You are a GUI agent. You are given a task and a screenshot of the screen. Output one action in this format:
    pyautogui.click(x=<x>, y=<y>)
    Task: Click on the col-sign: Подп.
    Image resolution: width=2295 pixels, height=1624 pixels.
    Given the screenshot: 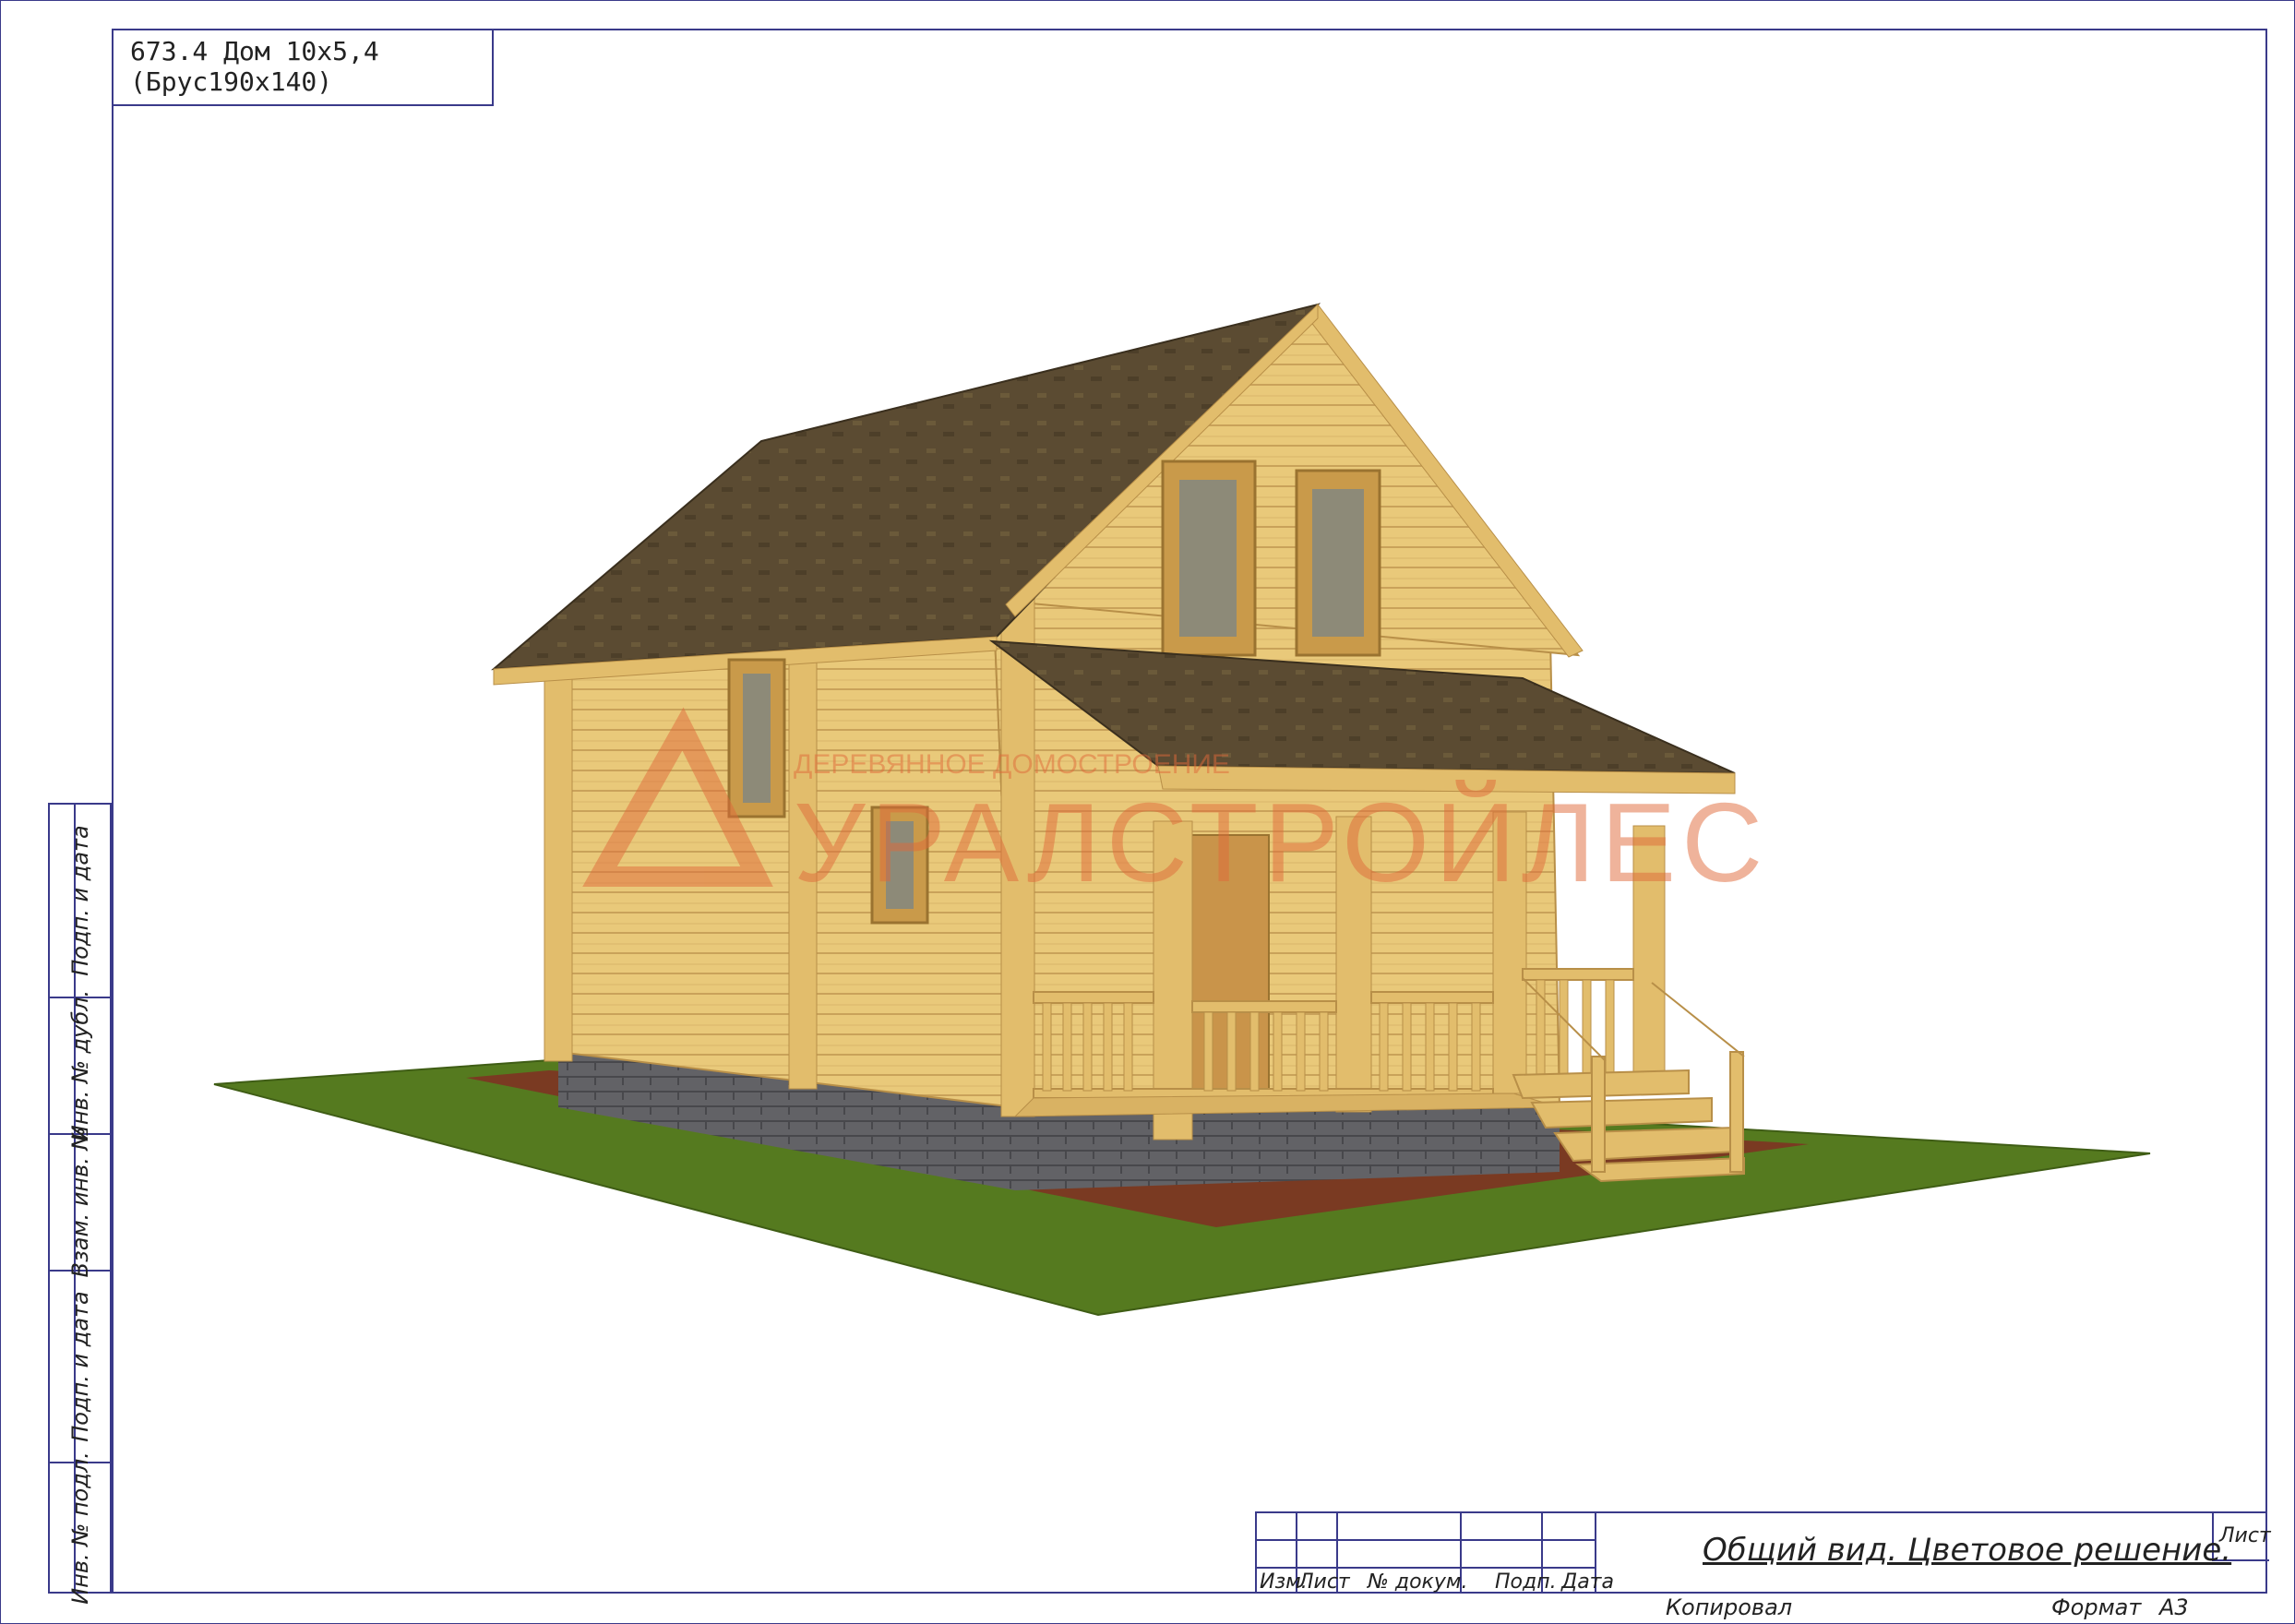 What is the action you would take?
    pyautogui.click(x=1526, y=1582)
    